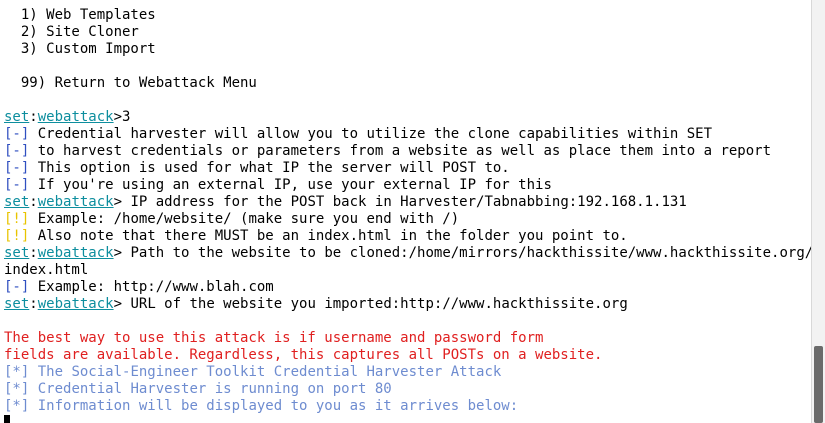  Describe the element at coordinates (408, 419) in the screenshot. I see `input-line` at that location.